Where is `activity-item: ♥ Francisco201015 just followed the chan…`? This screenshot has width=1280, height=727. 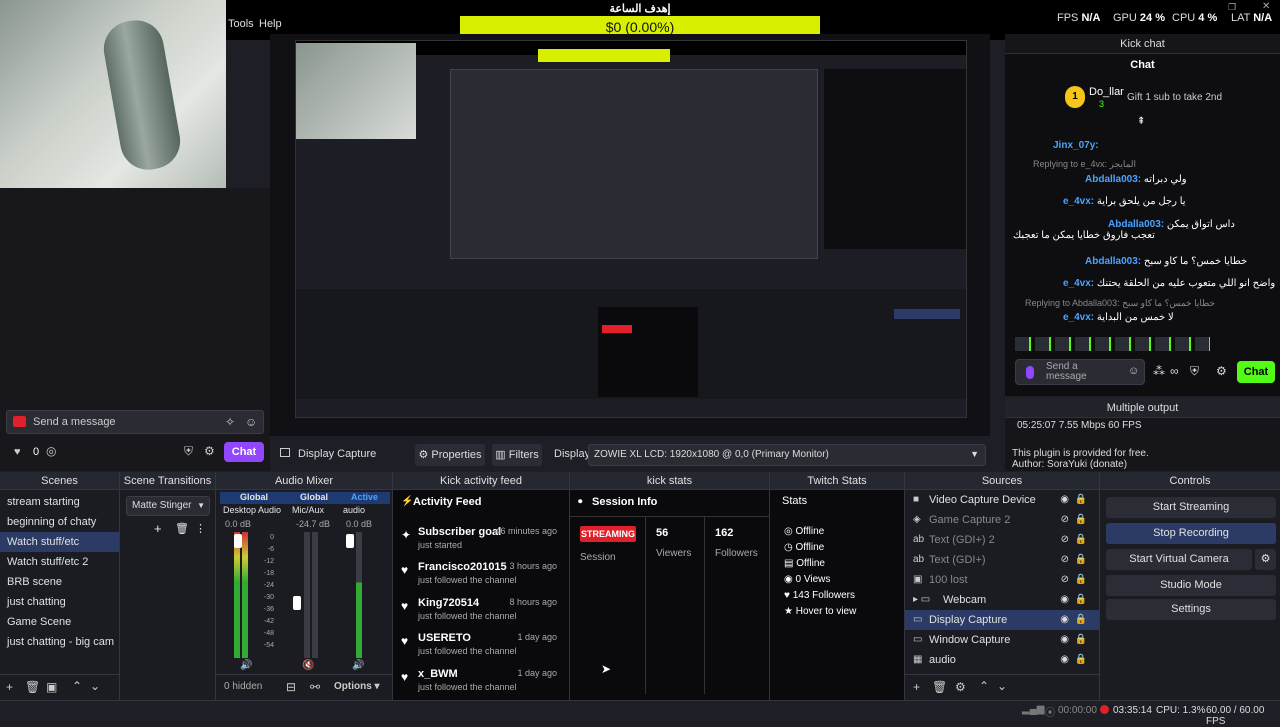
activity-item: ♥ Francisco201015 just followed the chan… is located at coordinates (479, 573).